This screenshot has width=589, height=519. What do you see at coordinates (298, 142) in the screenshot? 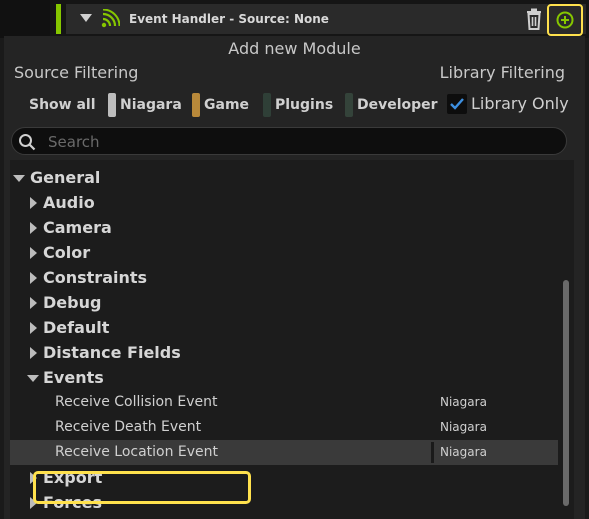
I see `search-input` at bounding box center [298, 142].